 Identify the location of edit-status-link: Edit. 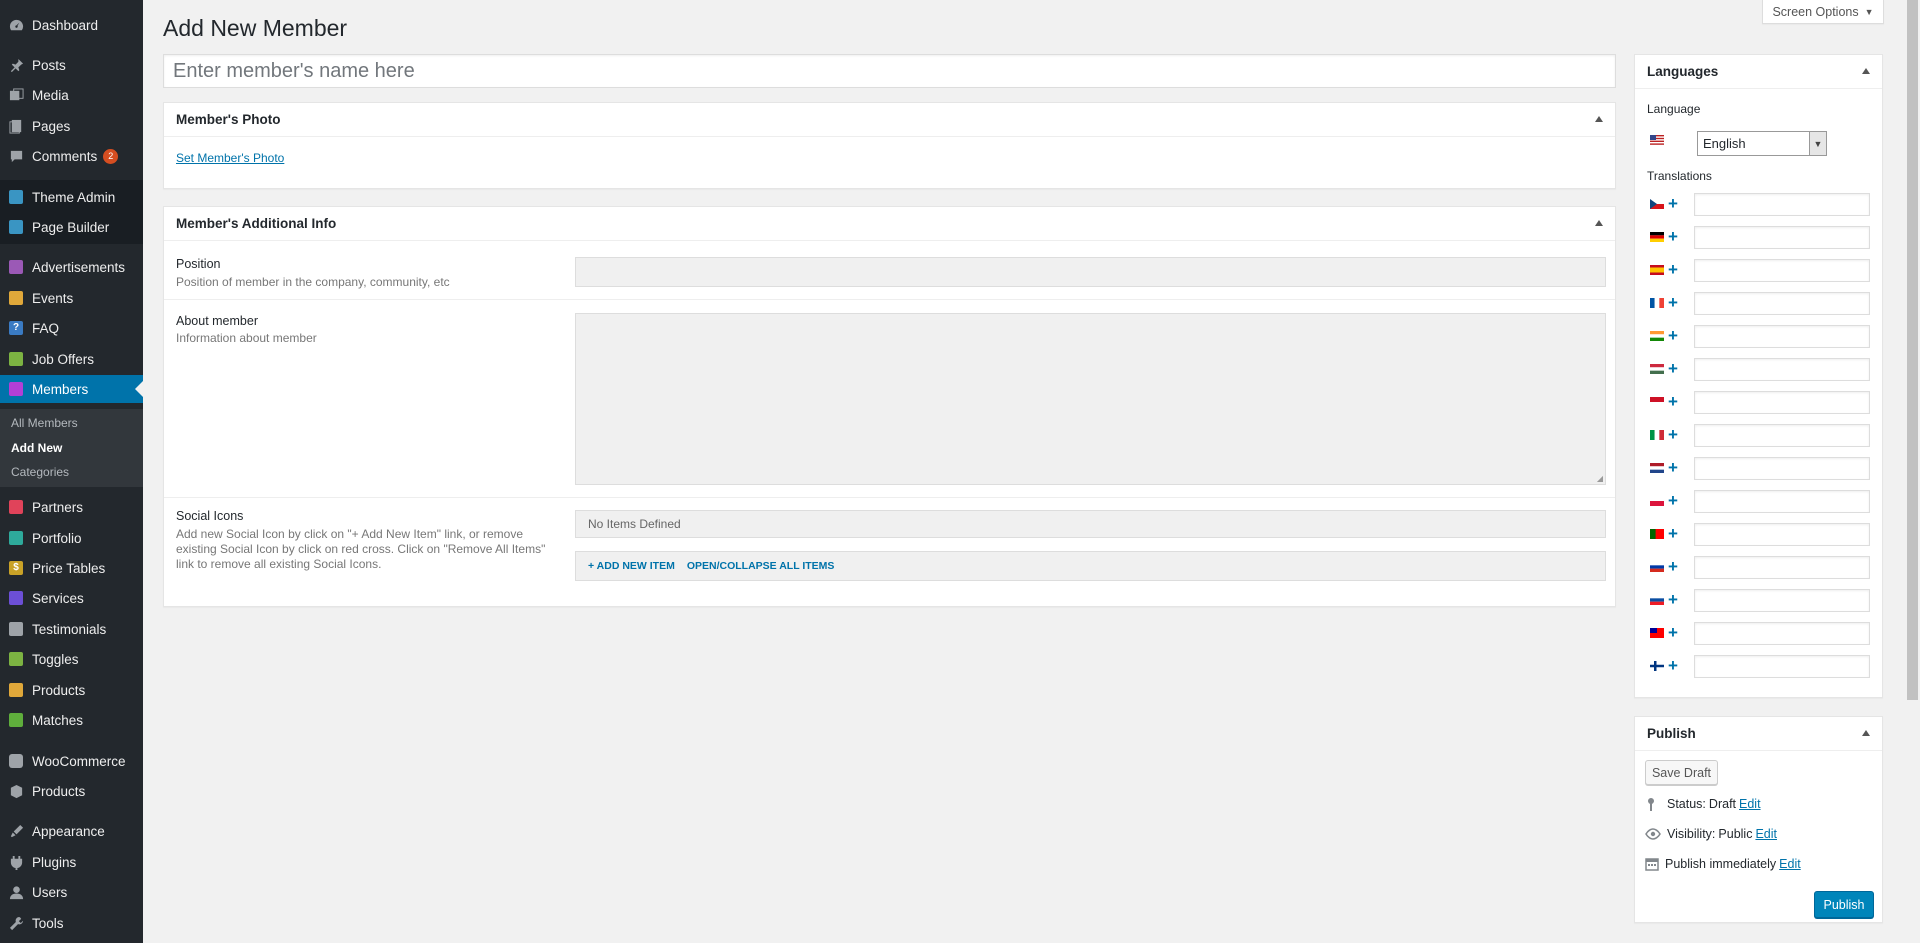
(1750, 804).